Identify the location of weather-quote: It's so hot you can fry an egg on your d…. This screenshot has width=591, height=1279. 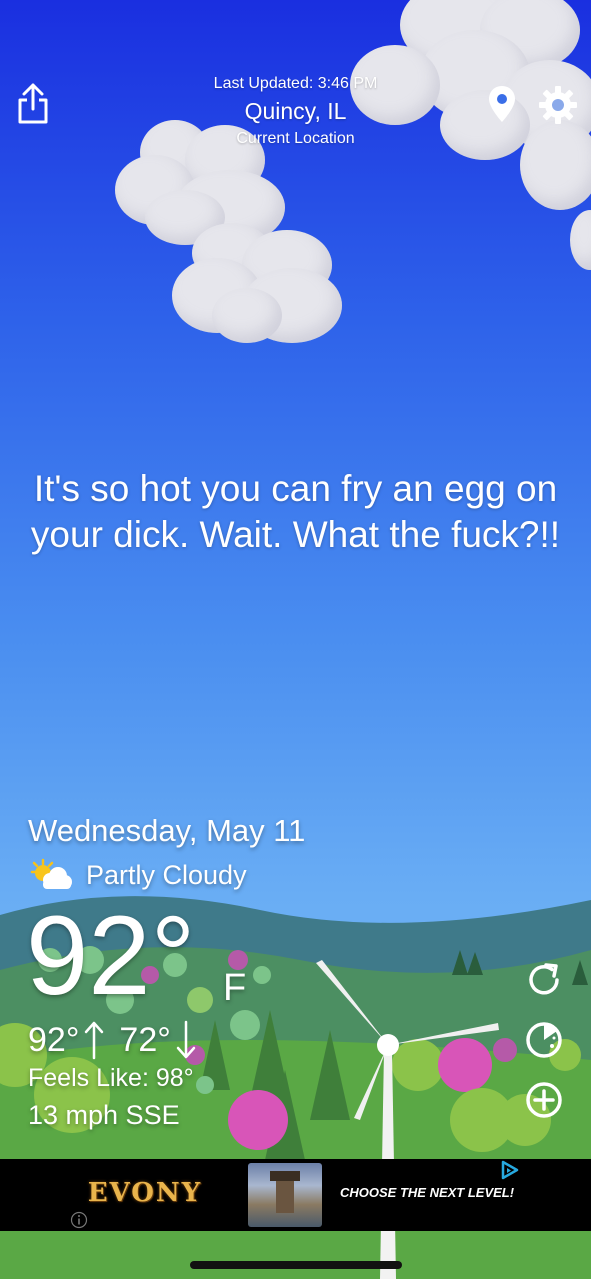
(295, 511).